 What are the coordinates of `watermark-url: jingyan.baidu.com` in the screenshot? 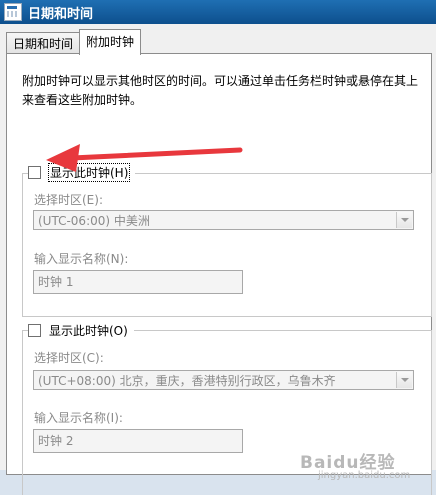 It's located at (364, 475).